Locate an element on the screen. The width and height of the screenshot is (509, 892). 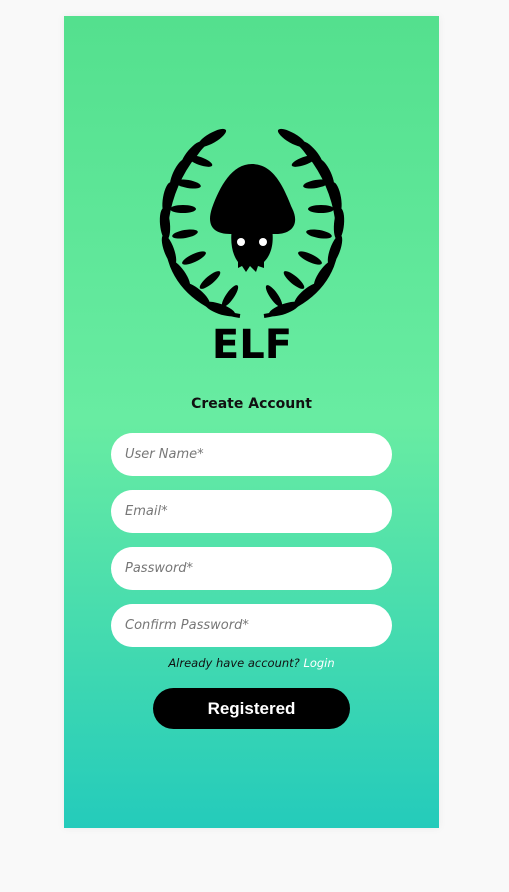
page-title: Create Account is located at coordinates (251, 404).